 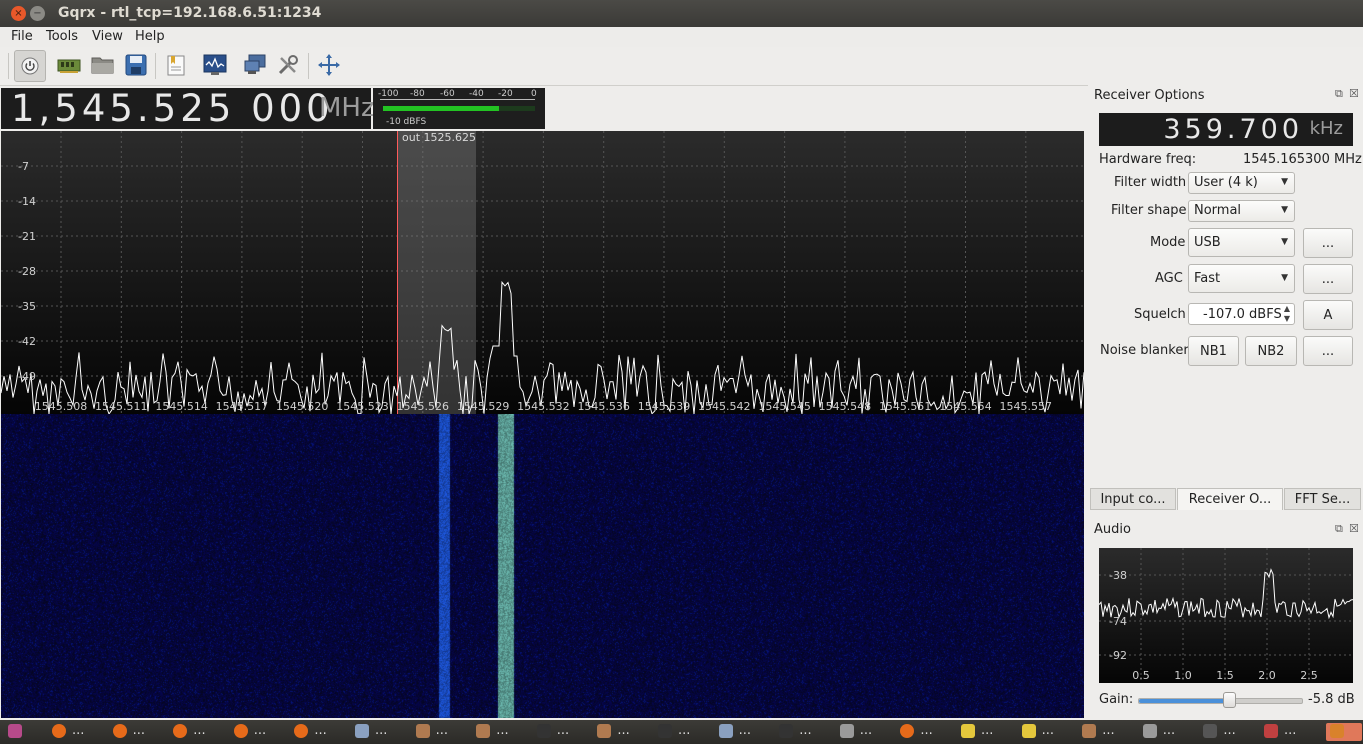 What do you see at coordinates (543, 731) in the screenshot?
I see `terminal-icon` at bounding box center [543, 731].